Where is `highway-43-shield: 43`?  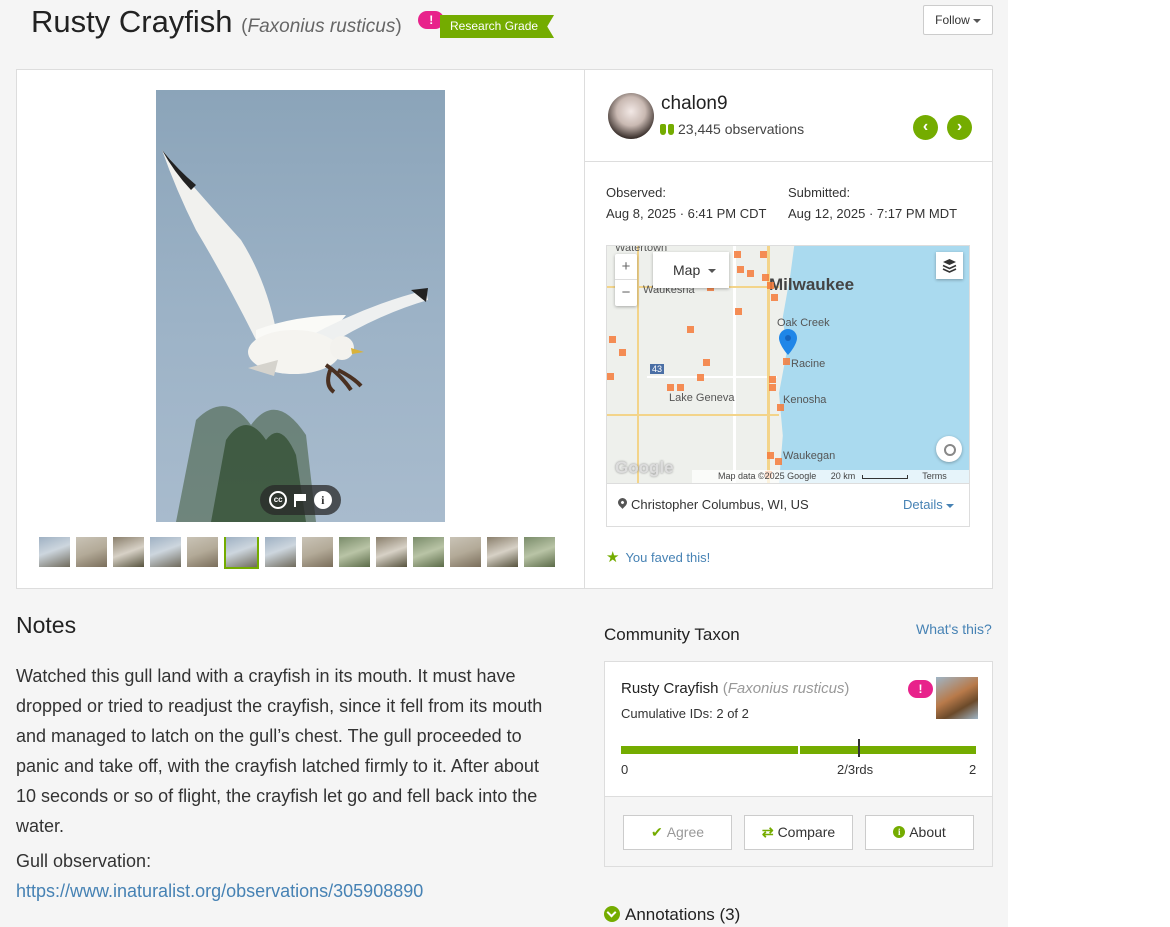
highway-43-shield: 43 is located at coordinates (657, 369).